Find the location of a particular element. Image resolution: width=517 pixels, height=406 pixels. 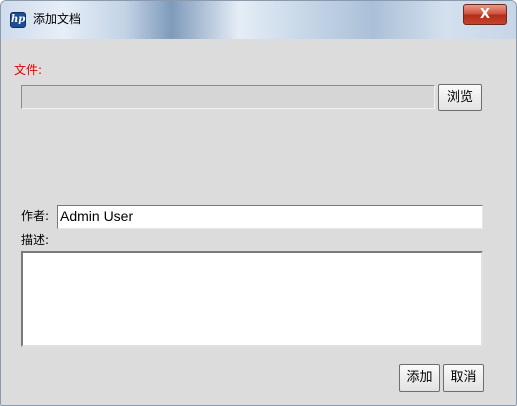

cancel-button: 取消 is located at coordinates (463, 378).